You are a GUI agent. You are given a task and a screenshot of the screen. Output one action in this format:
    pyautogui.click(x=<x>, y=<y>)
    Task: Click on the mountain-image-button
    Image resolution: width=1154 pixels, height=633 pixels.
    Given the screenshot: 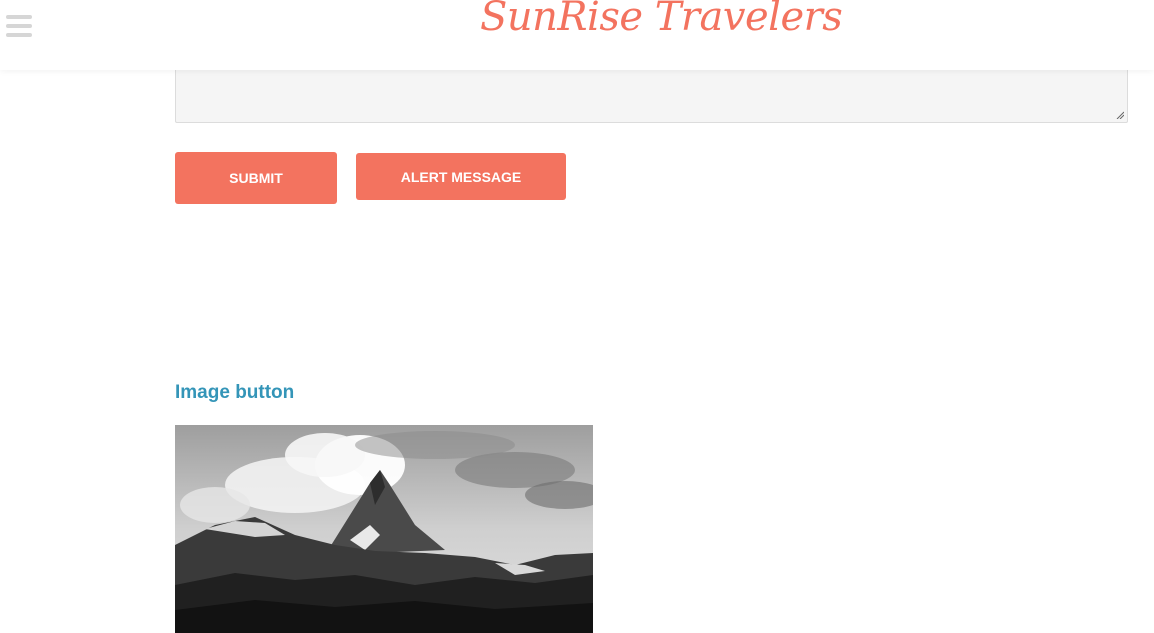 What is the action you would take?
    pyautogui.click(x=384, y=529)
    